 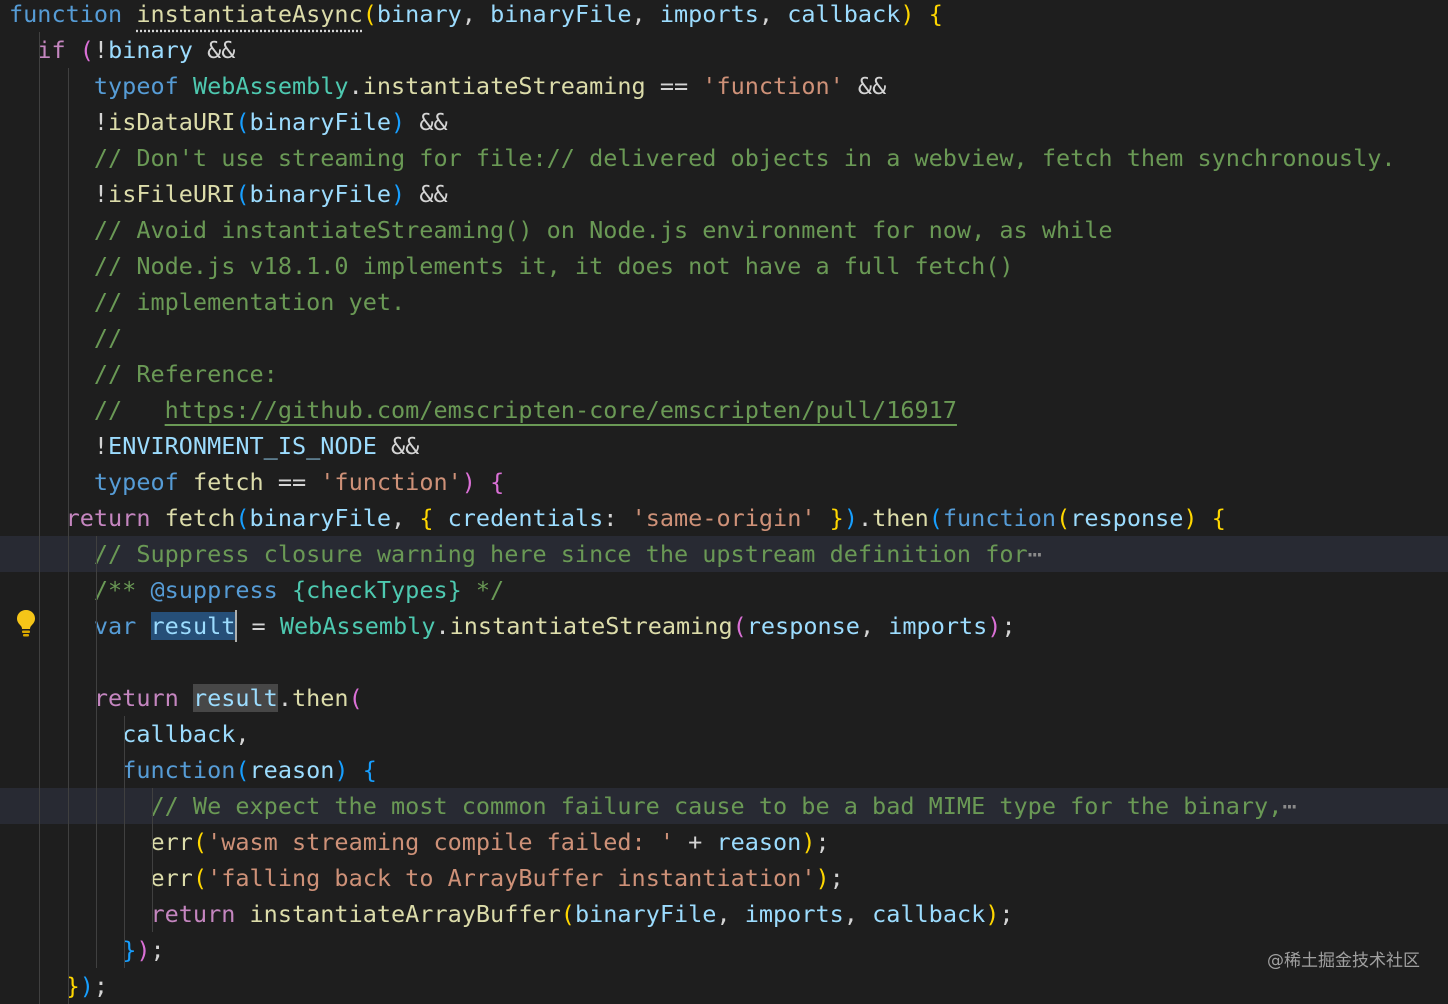 I want to click on code-token: err, so click(x=171, y=842).